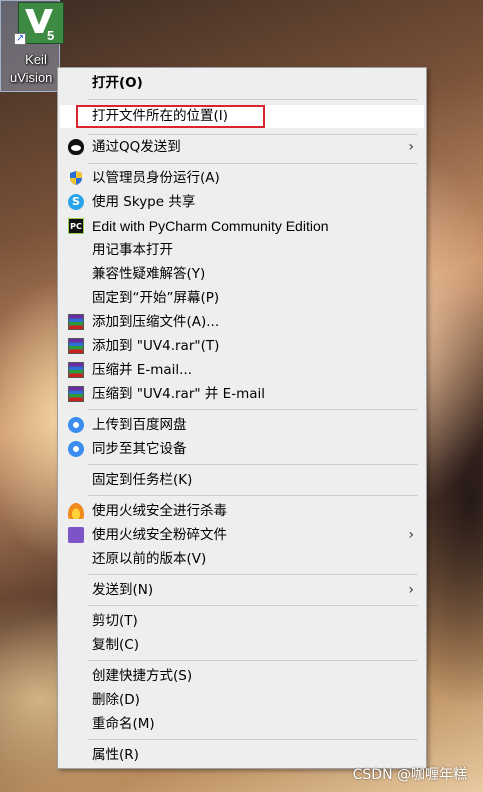 The height and width of the screenshot is (792, 483). What do you see at coordinates (242, 676) in the screenshot?
I see `menu-item-create-shortcut: 创建快捷方式(S)` at bounding box center [242, 676].